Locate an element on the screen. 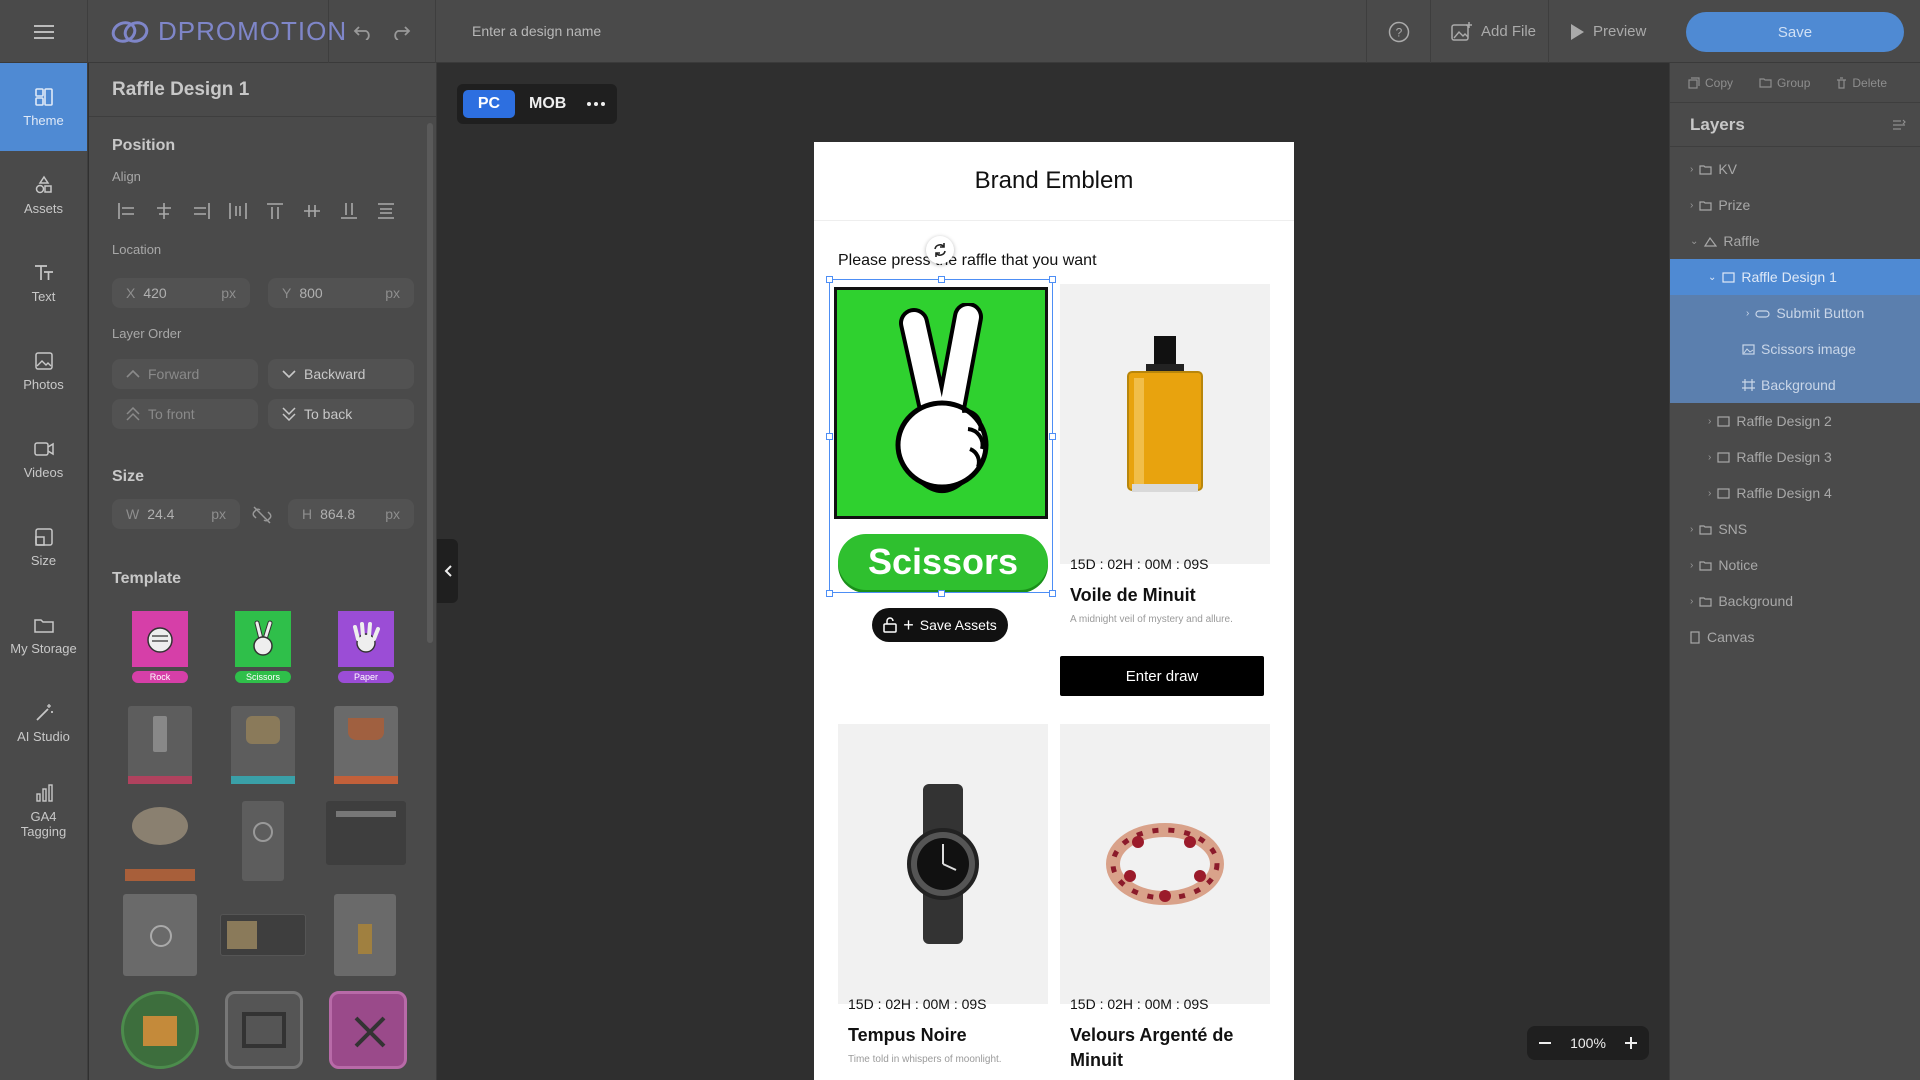  align-middle-v-icon is located at coordinates (312, 211).